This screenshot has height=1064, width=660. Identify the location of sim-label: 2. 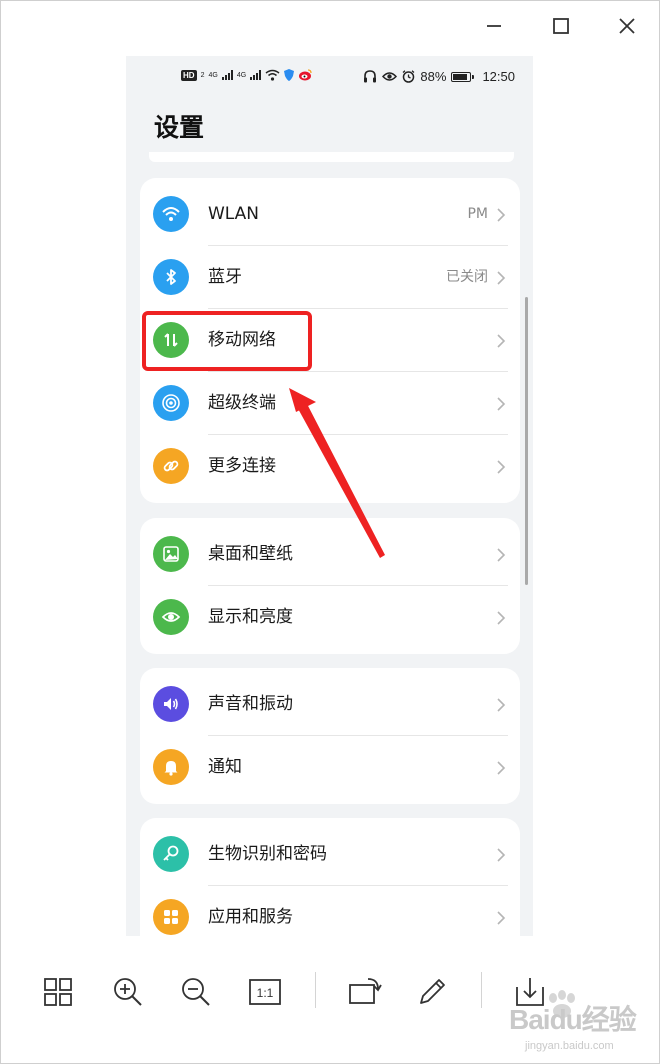
(202, 75).